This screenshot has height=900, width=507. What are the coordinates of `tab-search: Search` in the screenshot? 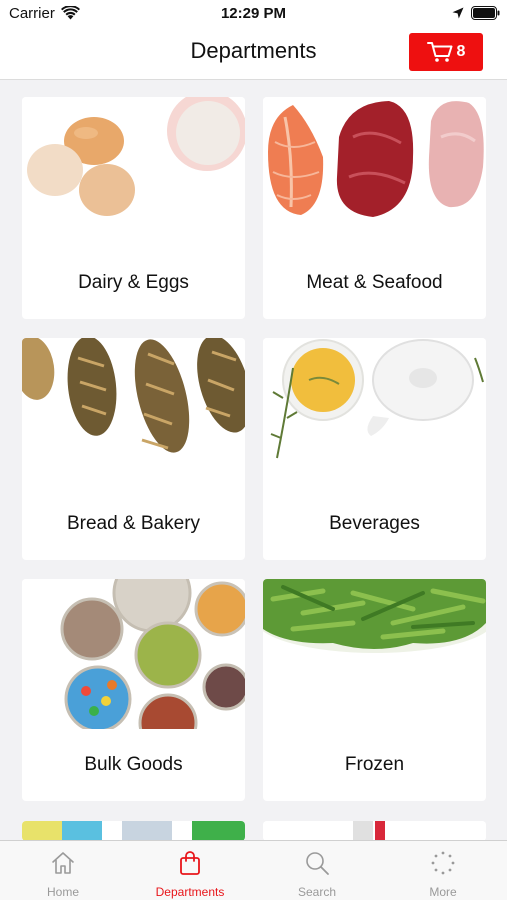 It's located at (317, 870).